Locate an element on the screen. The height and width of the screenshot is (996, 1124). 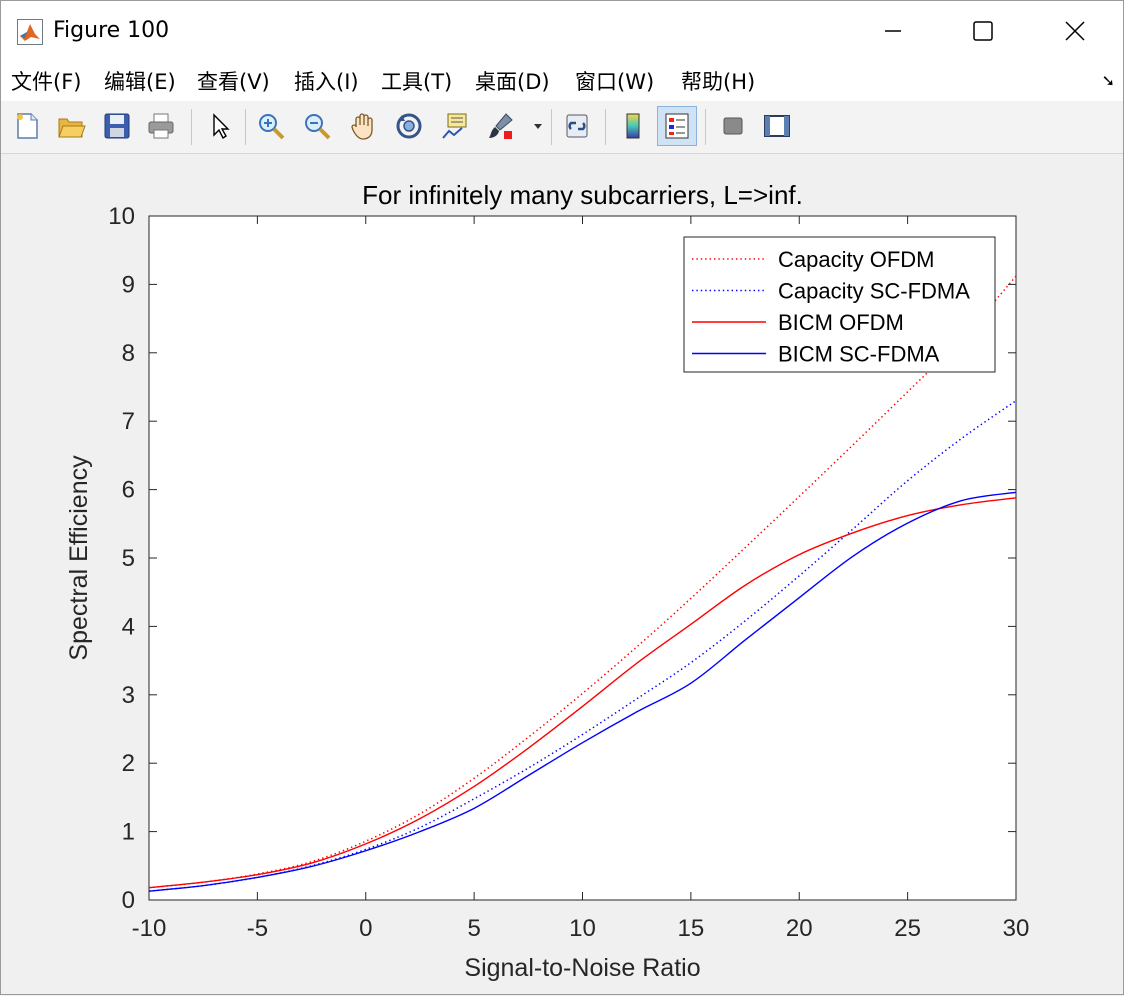
legend-icon is located at coordinates (677, 126).